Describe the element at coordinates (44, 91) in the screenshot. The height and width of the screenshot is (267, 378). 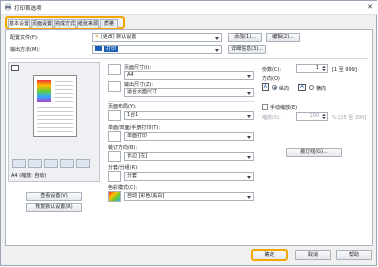
I see `sample-image` at that location.